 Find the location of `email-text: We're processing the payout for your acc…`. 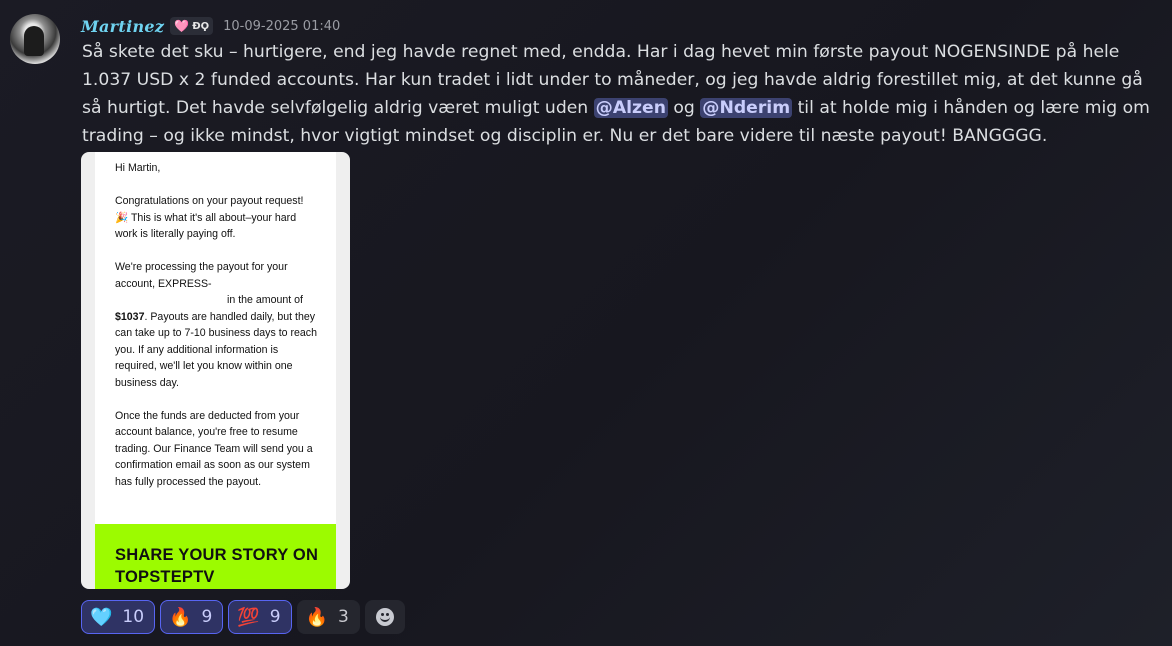

email-text: We're processing the payout for your acc… is located at coordinates (201, 275).